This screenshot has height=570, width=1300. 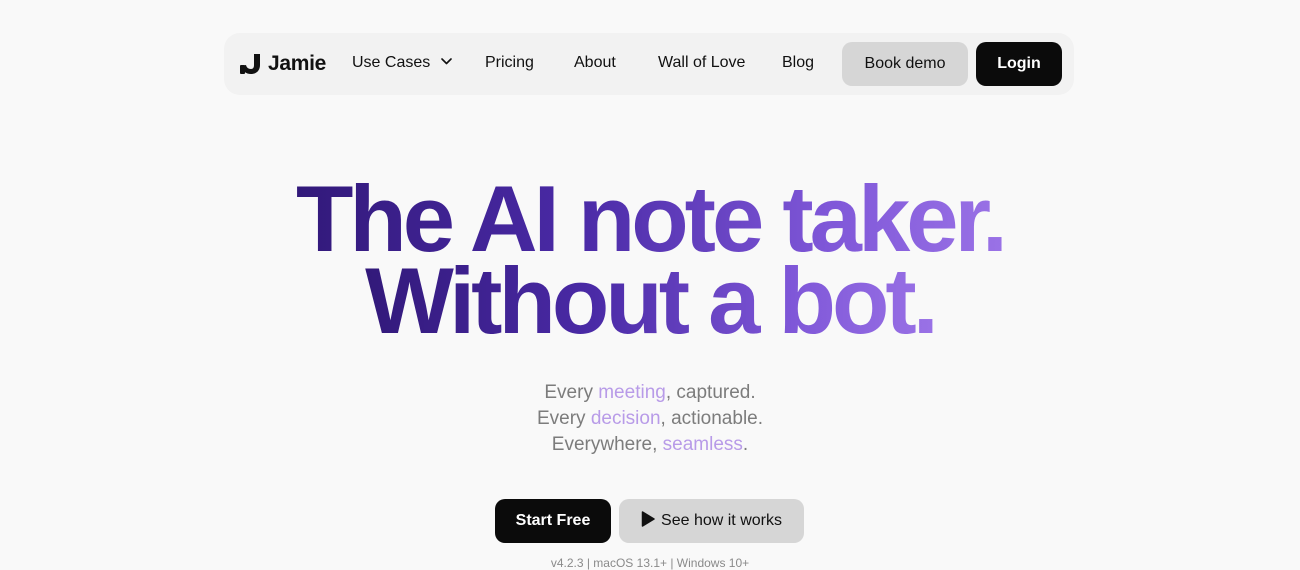 I want to click on sub-line-1-pre: Every, so click(x=571, y=392).